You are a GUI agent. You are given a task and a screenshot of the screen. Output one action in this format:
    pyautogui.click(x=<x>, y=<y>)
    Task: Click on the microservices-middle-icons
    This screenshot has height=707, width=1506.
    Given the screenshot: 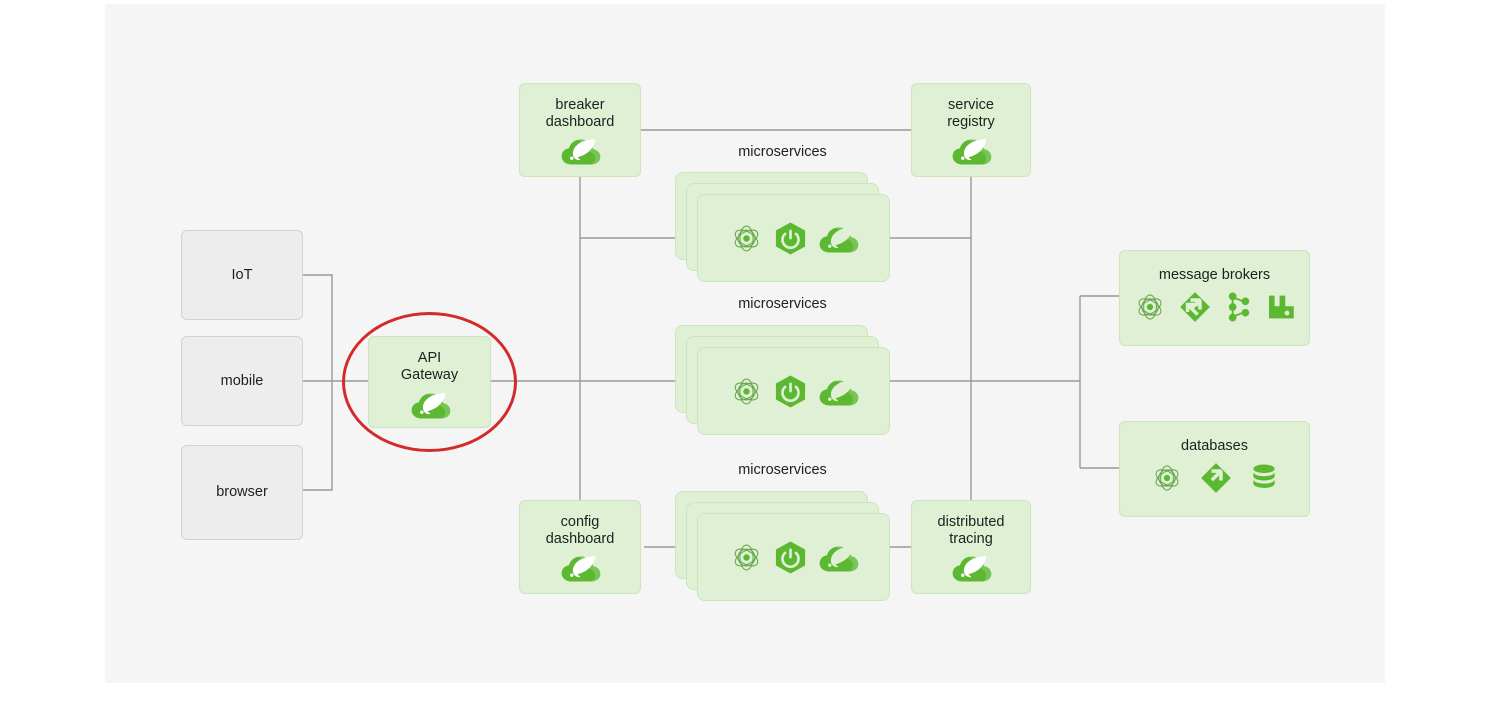 What is the action you would take?
    pyautogui.click(x=794, y=391)
    